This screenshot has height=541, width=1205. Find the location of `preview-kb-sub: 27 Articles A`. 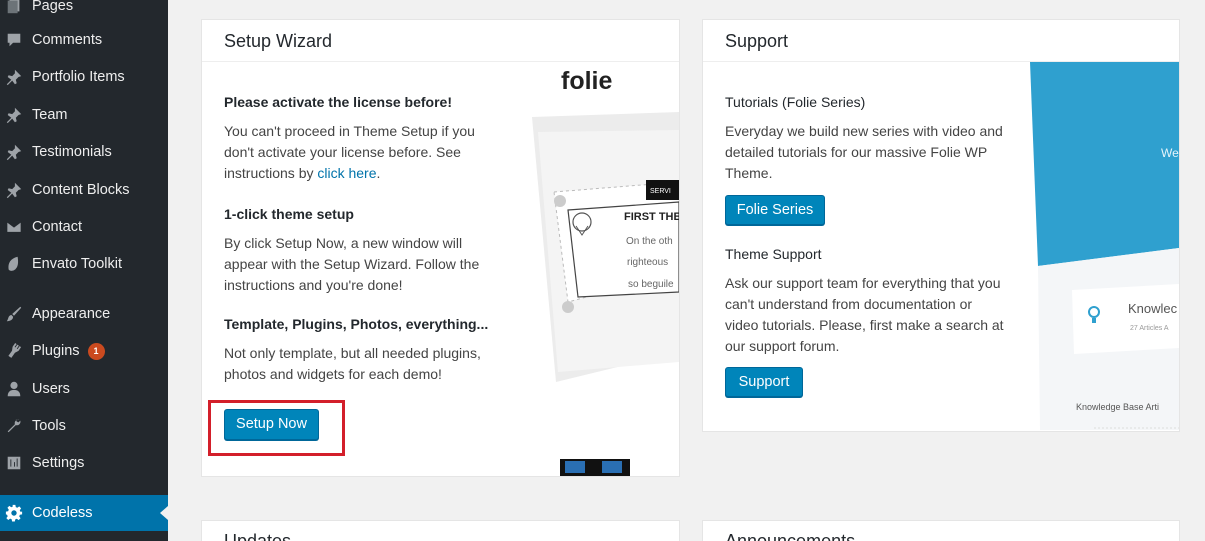

preview-kb-sub: 27 Articles A is located at coordinates (1149, 328).